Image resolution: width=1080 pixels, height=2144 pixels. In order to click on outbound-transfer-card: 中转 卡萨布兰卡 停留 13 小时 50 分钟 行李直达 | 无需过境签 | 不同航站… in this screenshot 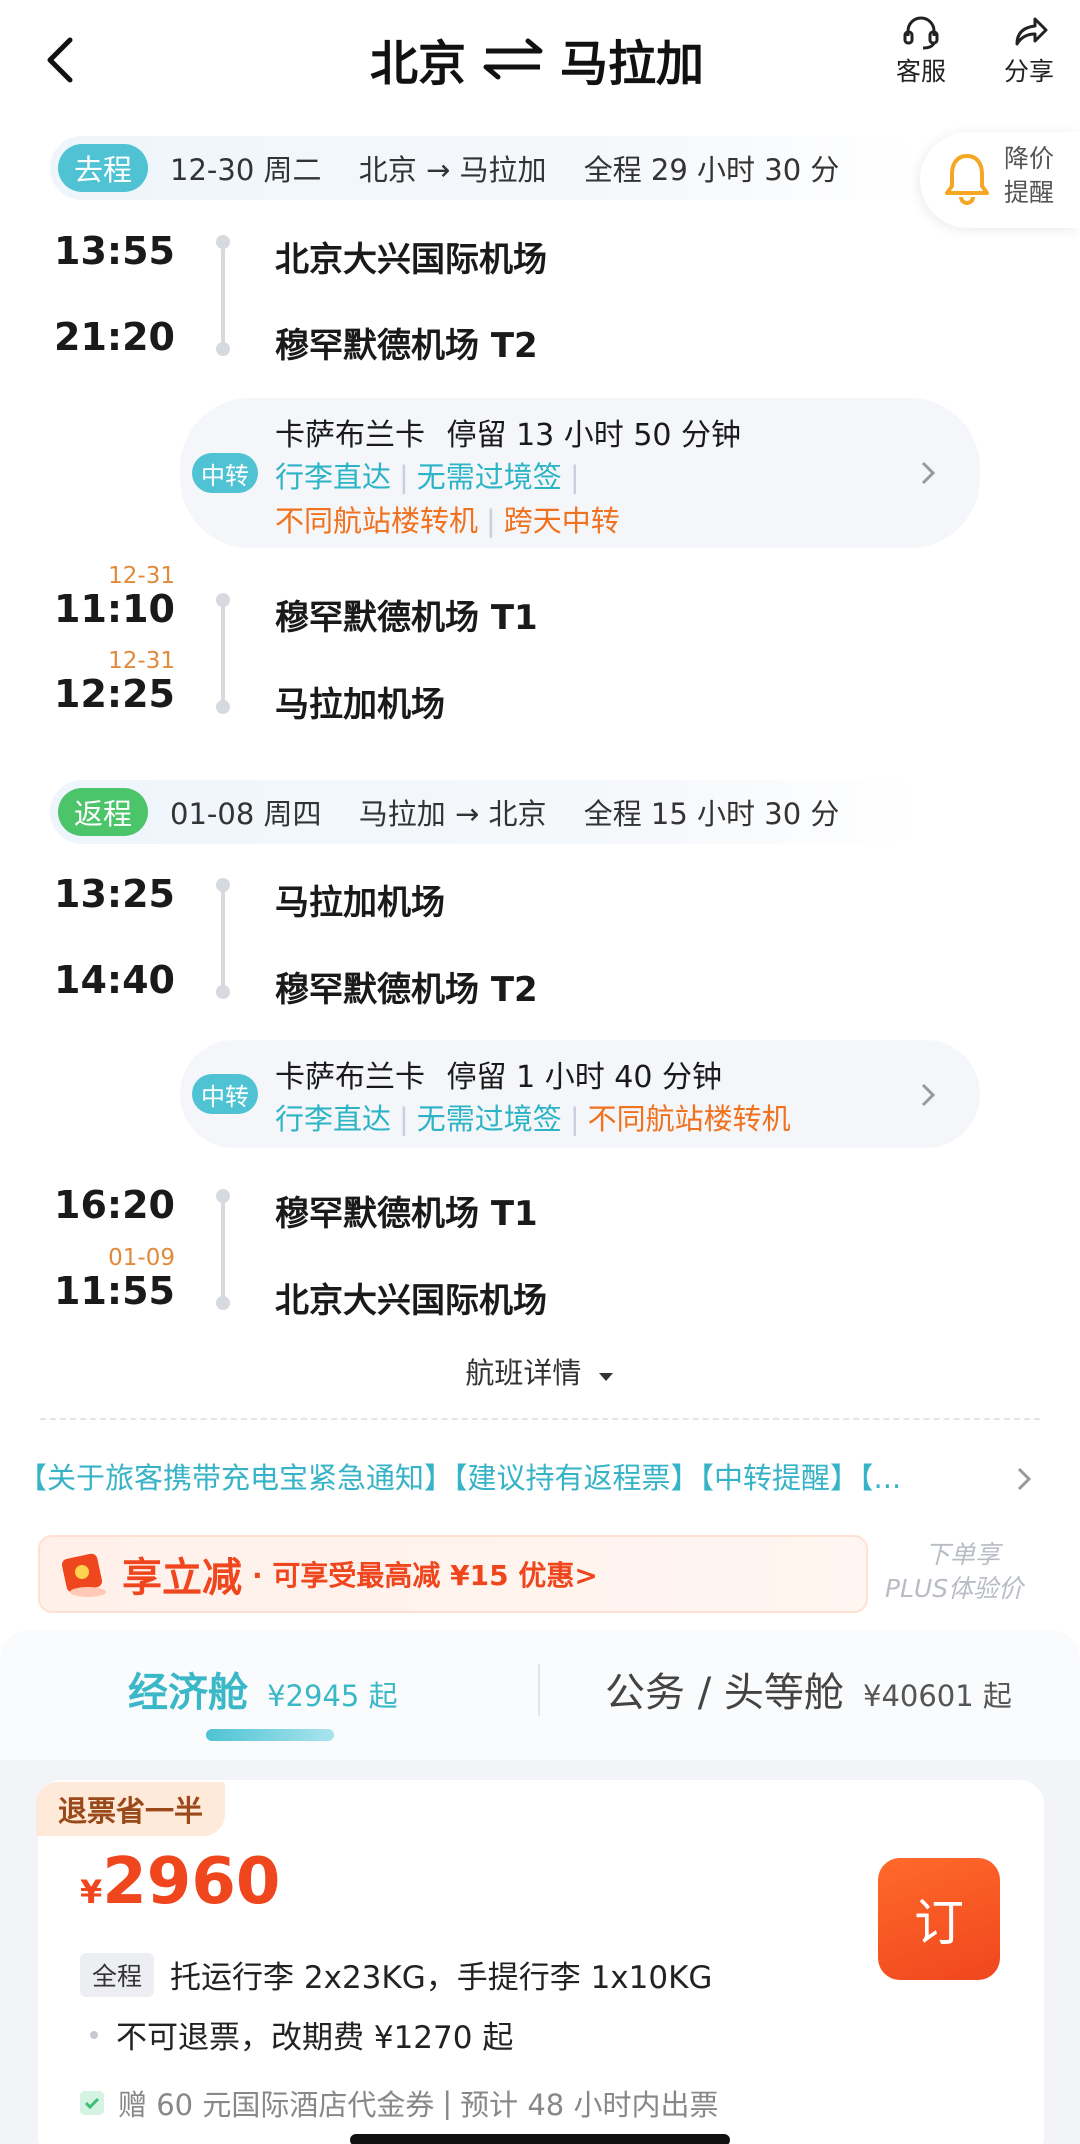, I will do `click(580, 473)`.